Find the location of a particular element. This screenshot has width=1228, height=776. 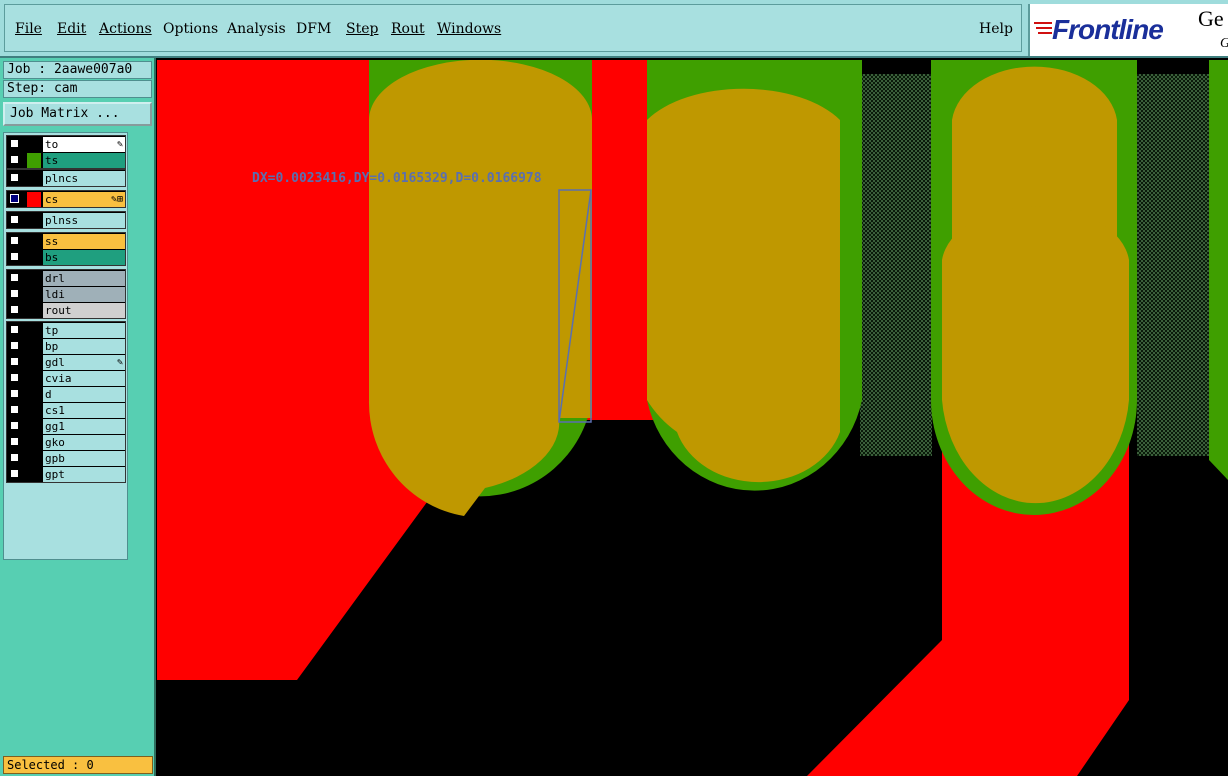

layer-row-gdl: gdl ✎ is located at coordinates (66, 362).